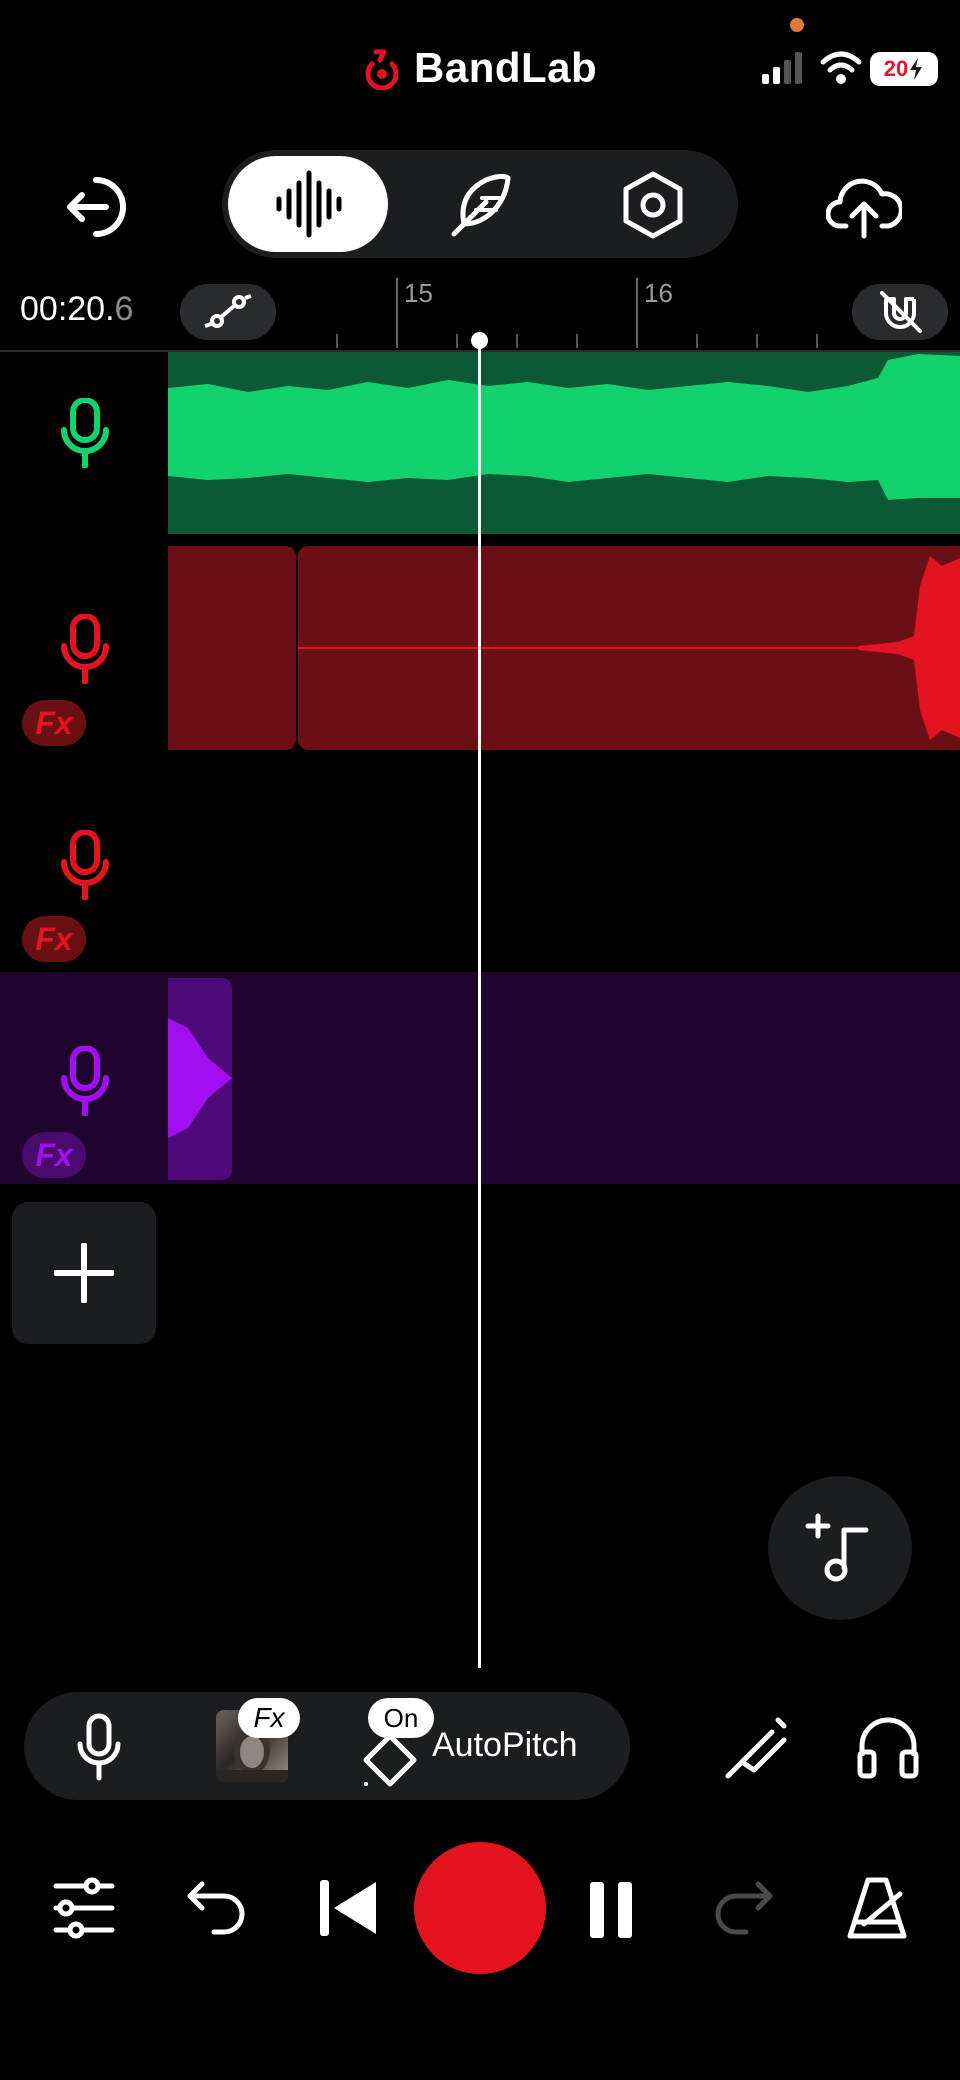 The width and height of the screenshot is (960, 2080). I want to click on skip-to-start-icon, so click(348, 1908).